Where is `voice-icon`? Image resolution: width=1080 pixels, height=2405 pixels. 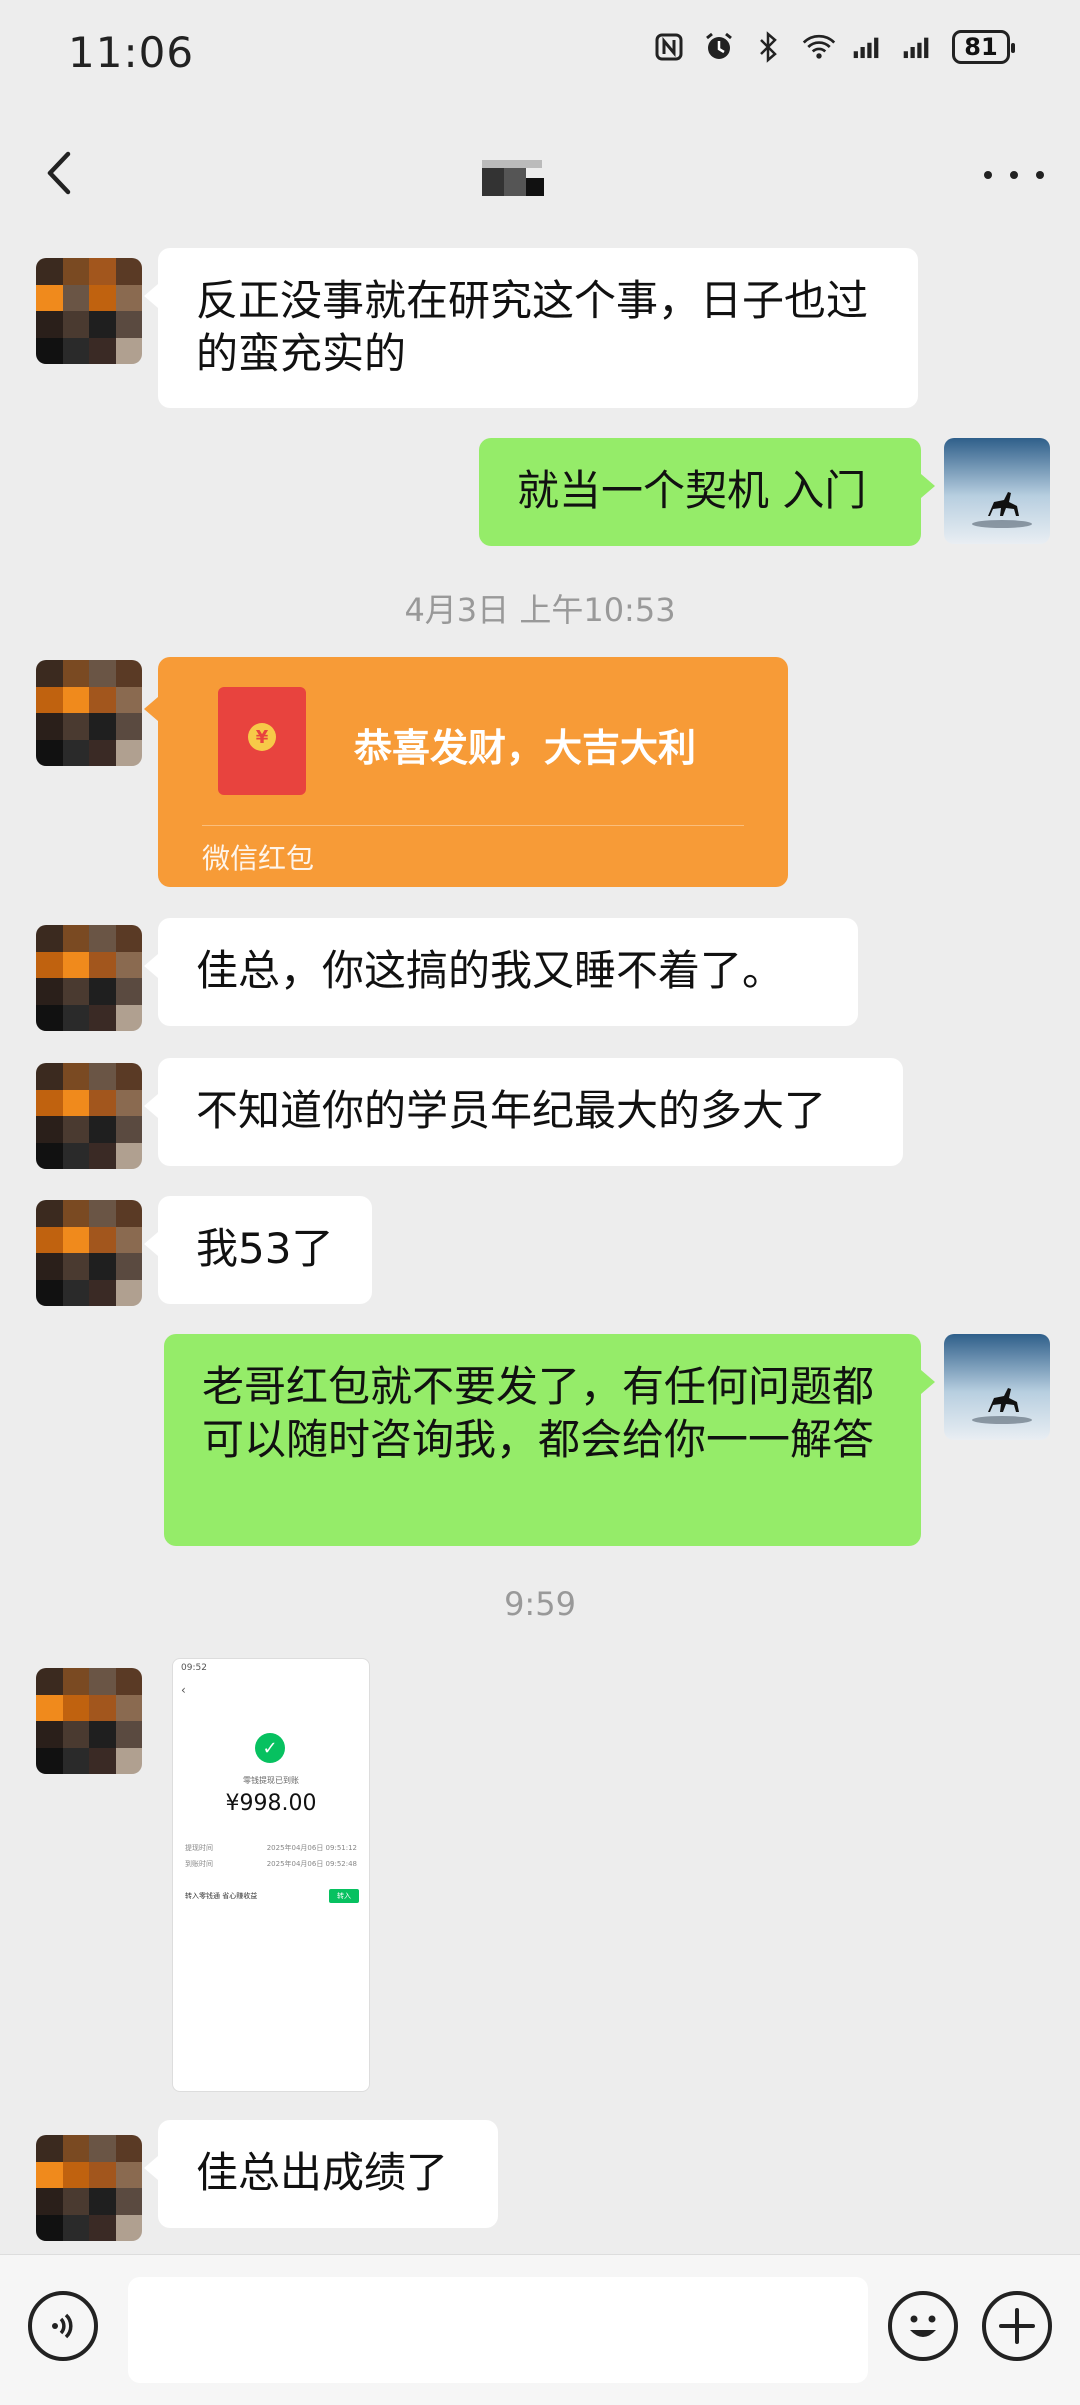 voice-icon is located at coordinates (63, 2326).